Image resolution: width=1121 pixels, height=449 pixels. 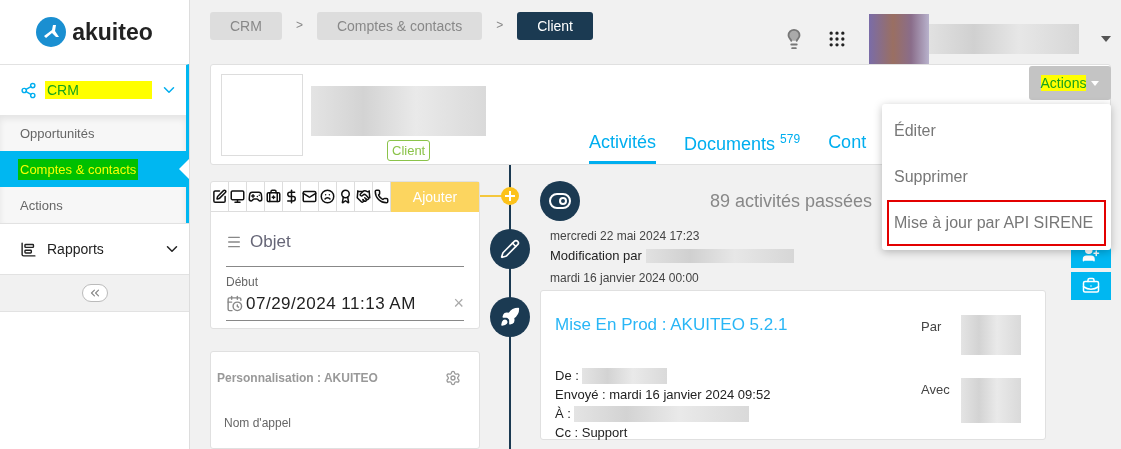 What do you see at coordinates (996, 177) in the screenshot?
I see `menu-item: Supprimer` at bounding box center [996, 177].